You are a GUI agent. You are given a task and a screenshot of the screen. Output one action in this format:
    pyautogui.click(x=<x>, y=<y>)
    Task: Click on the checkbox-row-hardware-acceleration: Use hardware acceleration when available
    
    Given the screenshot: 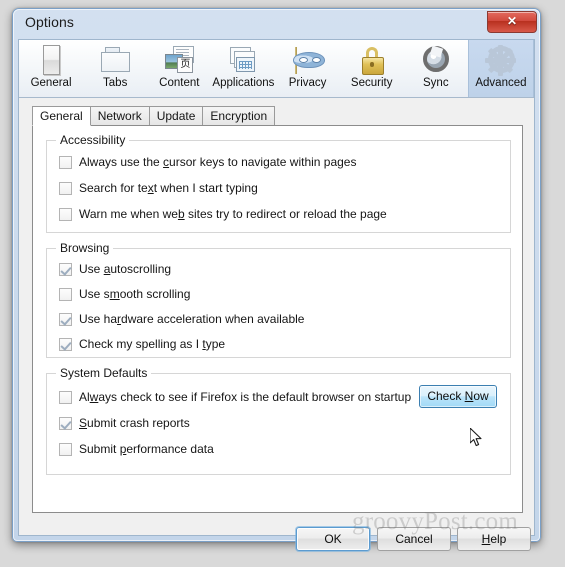 What is the action you would take?
    pyautogui.click(x=181, y=319)
    